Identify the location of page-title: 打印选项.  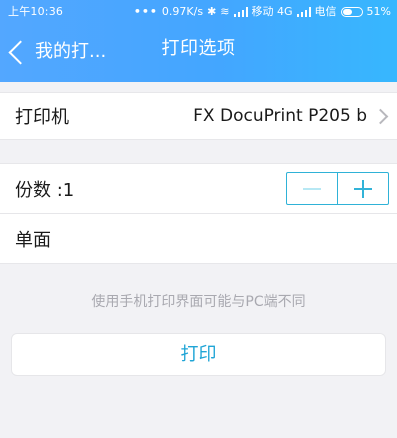
(198, 48).